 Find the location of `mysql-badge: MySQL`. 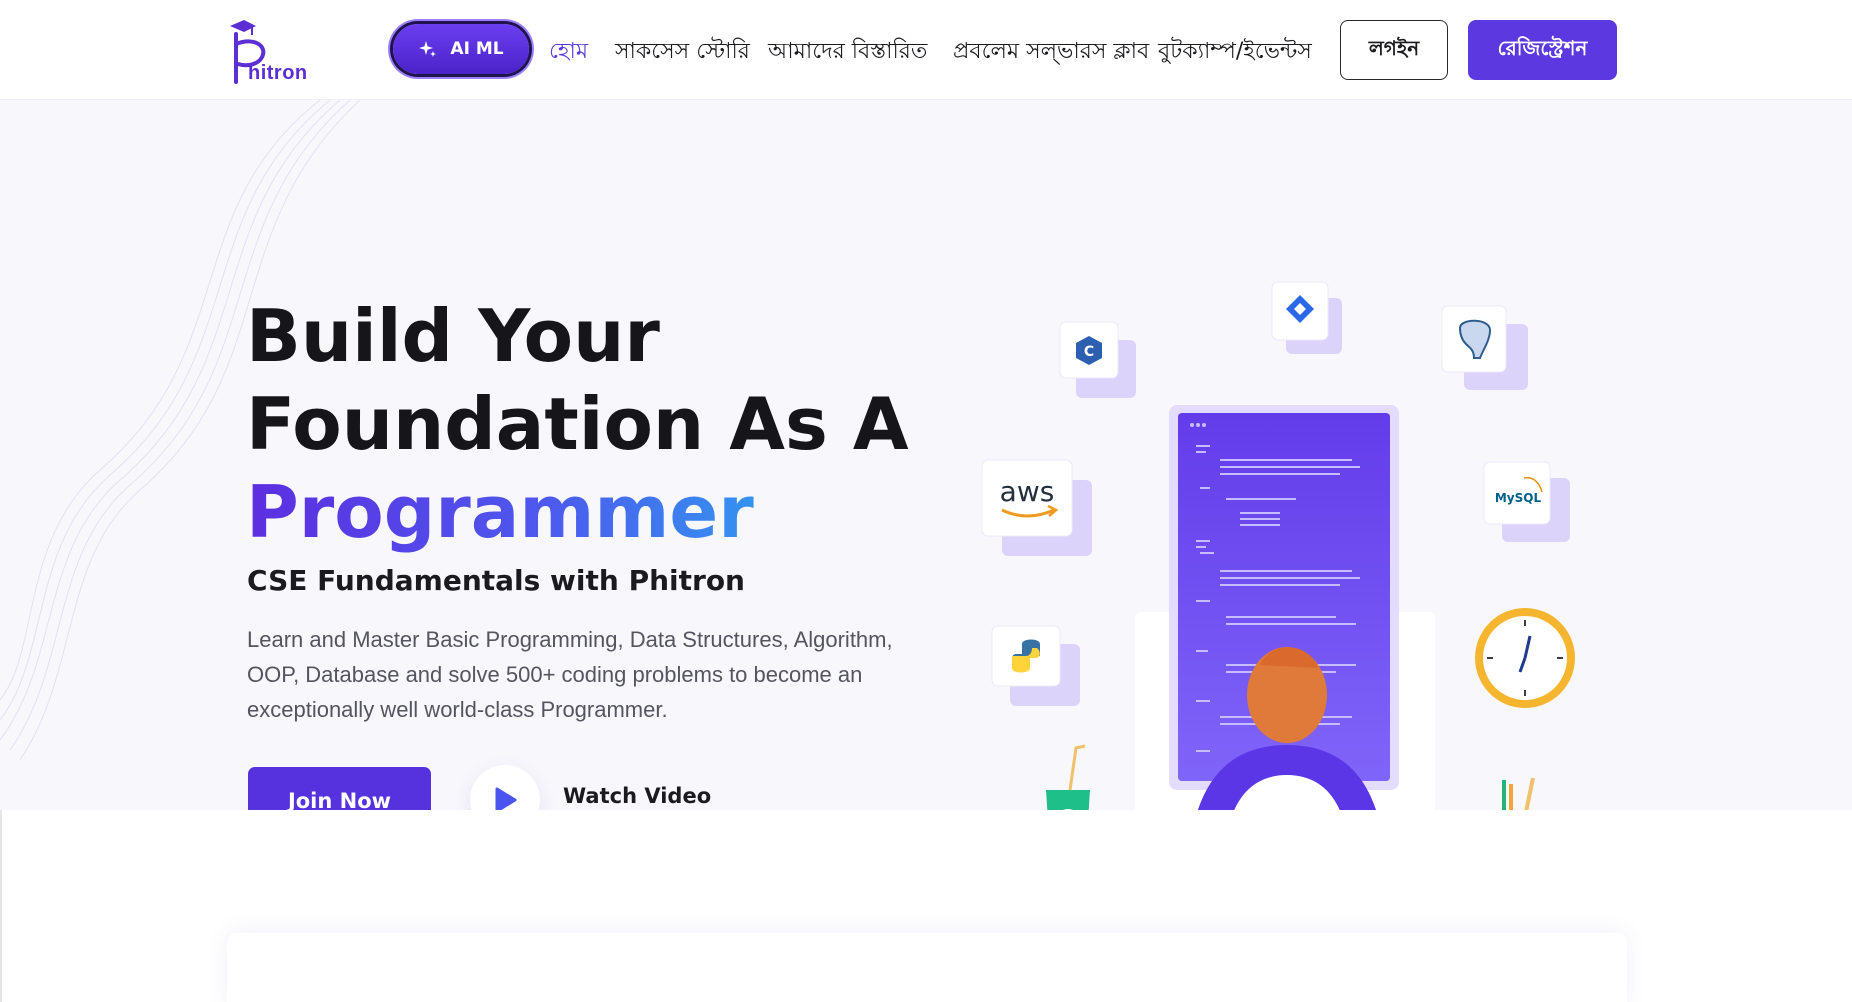

mysql-badge: MySQL is located at coordinates (1526, 501).